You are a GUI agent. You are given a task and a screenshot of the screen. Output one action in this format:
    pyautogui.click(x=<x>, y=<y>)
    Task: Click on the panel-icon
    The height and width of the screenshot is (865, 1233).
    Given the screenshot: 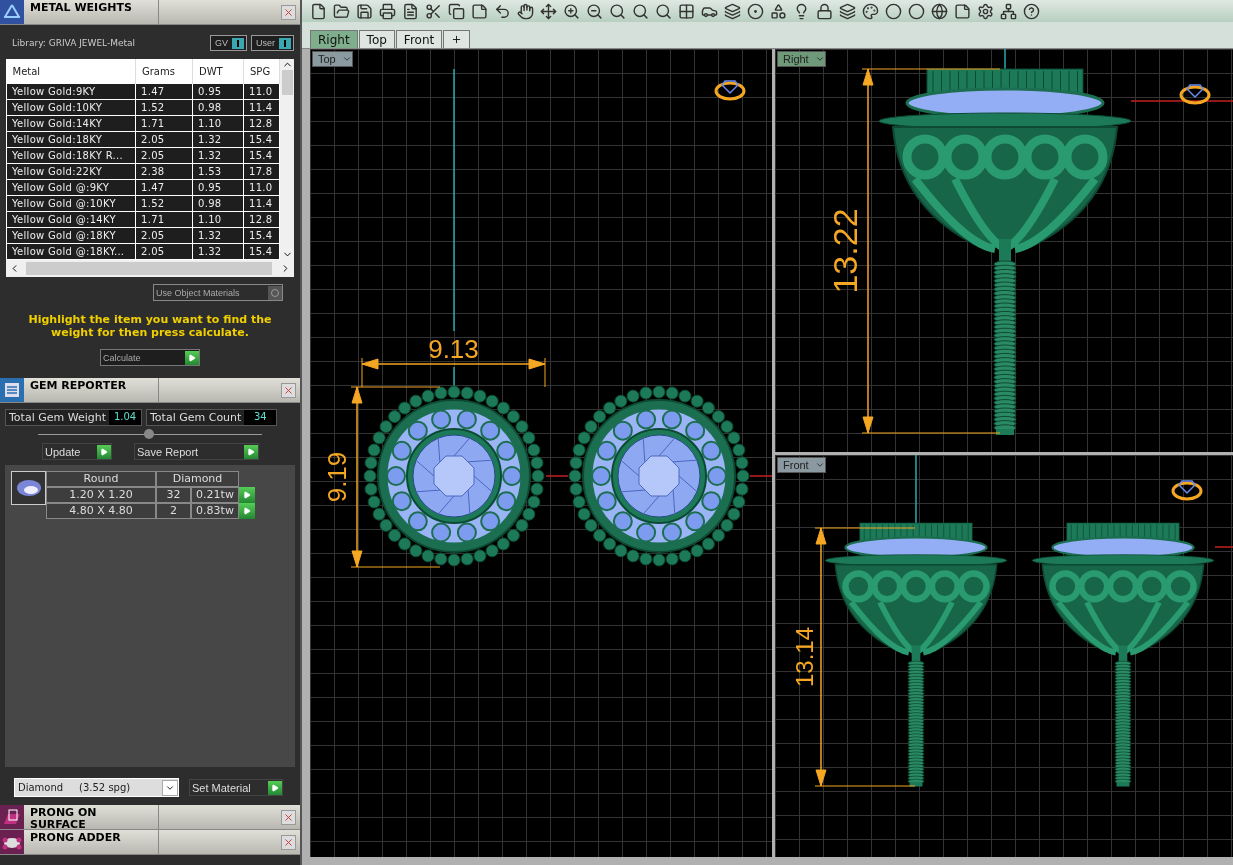 What is the action you would take?
    pyautogui.click(x=12, y=817)
    